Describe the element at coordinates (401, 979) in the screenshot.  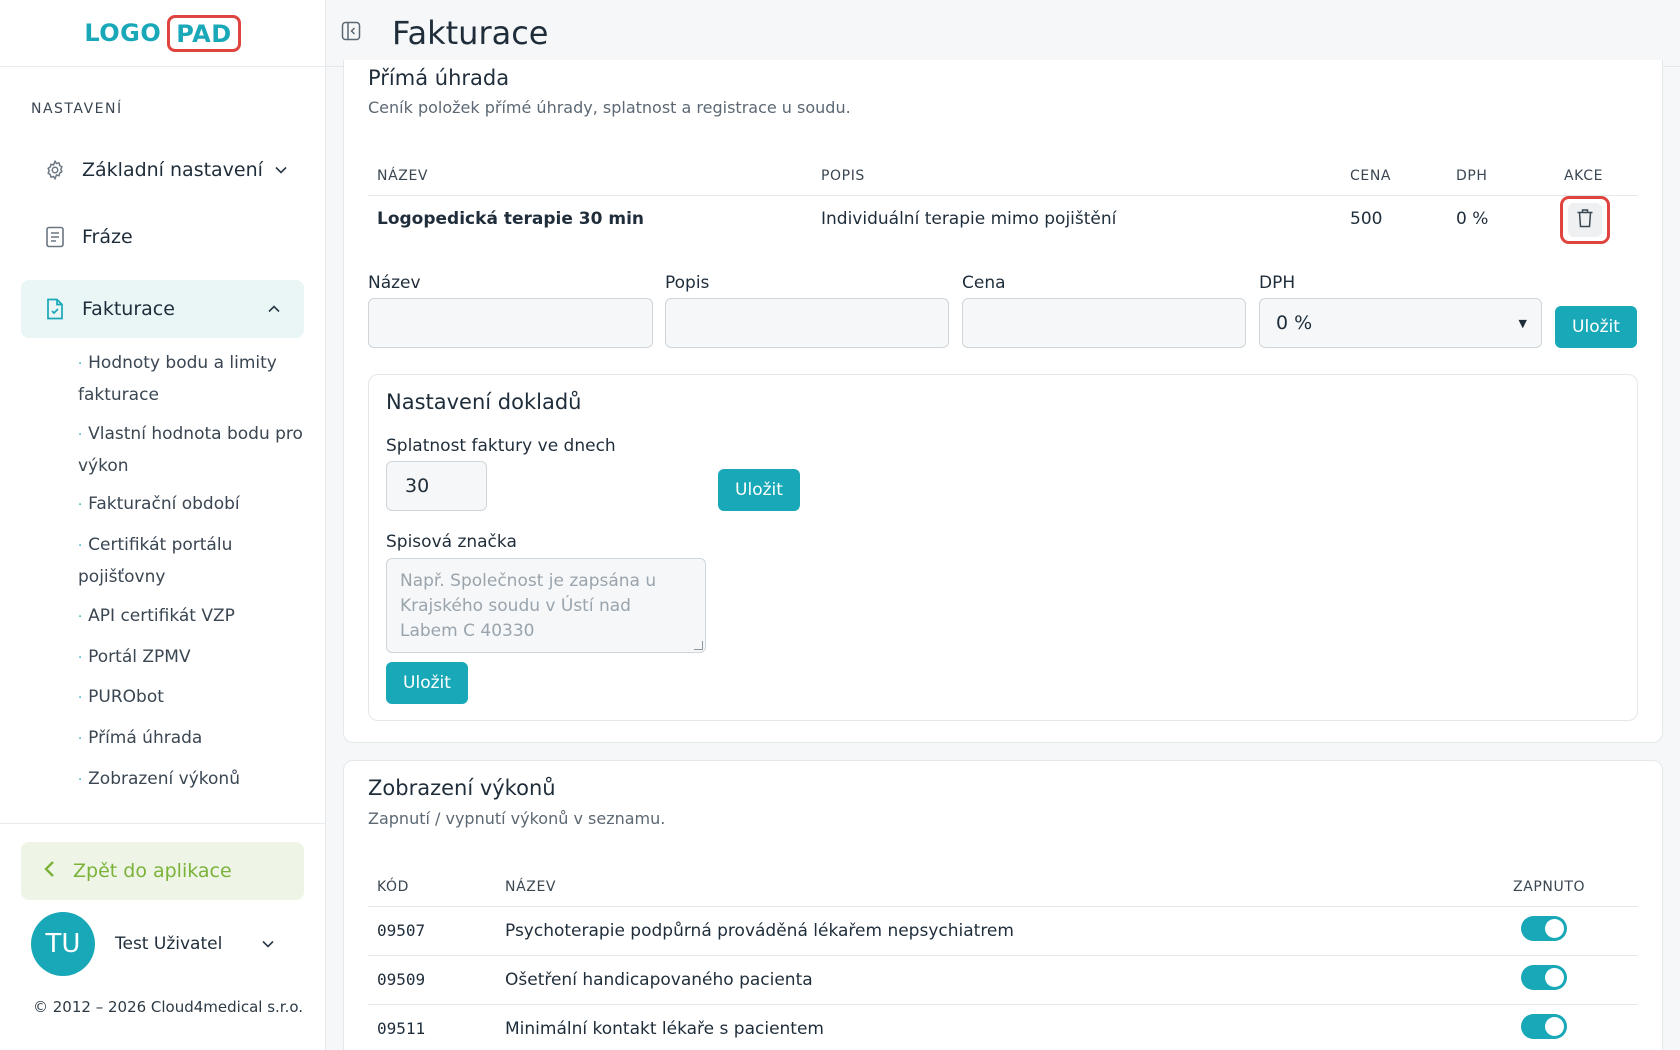
I see `procedure-code: 09509` at that location.